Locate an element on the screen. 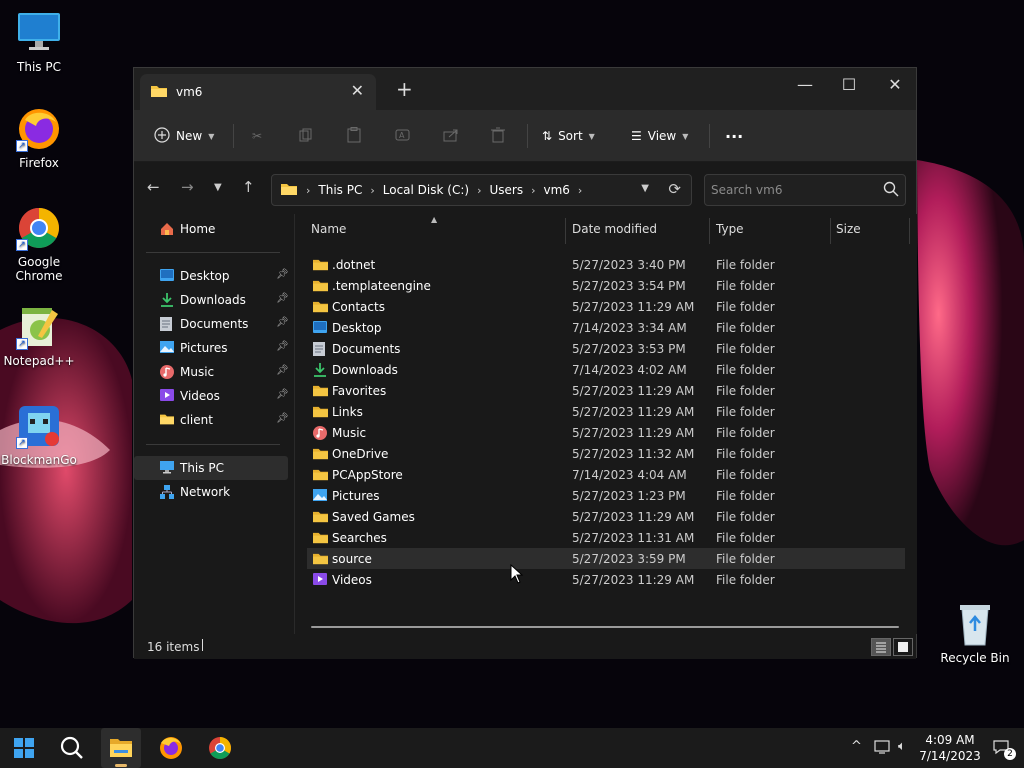 The height and width of the screenshot is (768, 1024). rename-button: A is located at coordinates (403, 136).